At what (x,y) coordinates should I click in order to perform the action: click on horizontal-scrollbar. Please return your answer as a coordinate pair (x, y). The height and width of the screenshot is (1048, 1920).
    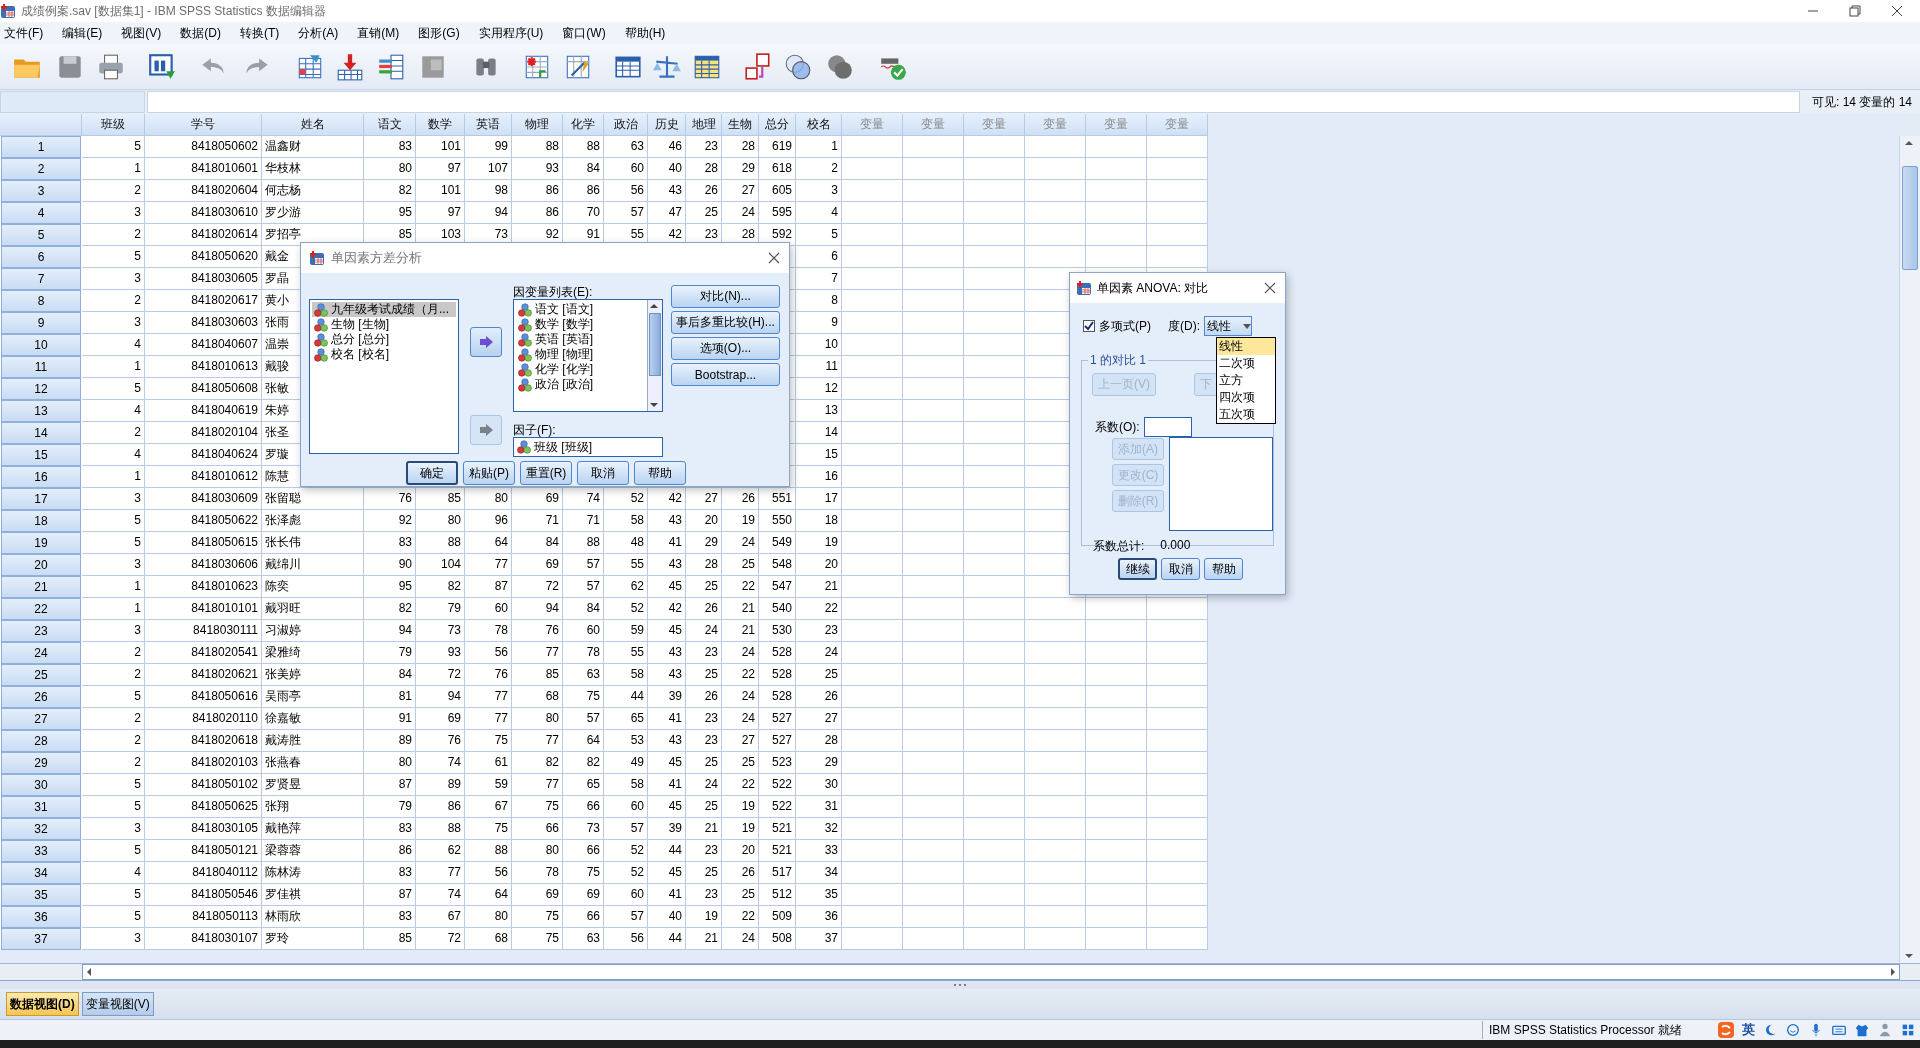
    Looking at the image, I should click on (991, 972).